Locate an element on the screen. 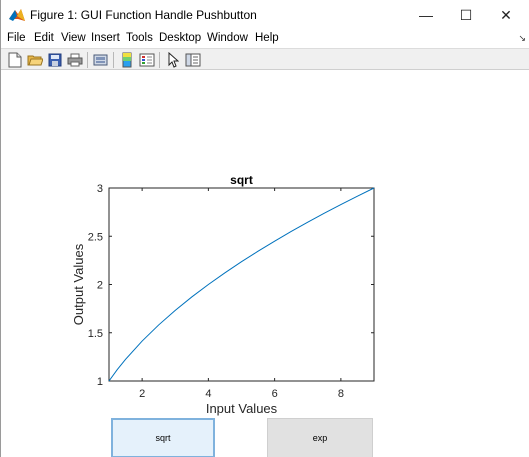 The height and width of the screenshot is (457, 529). y-tick-label: 3 is located at coordinates (100, 189).